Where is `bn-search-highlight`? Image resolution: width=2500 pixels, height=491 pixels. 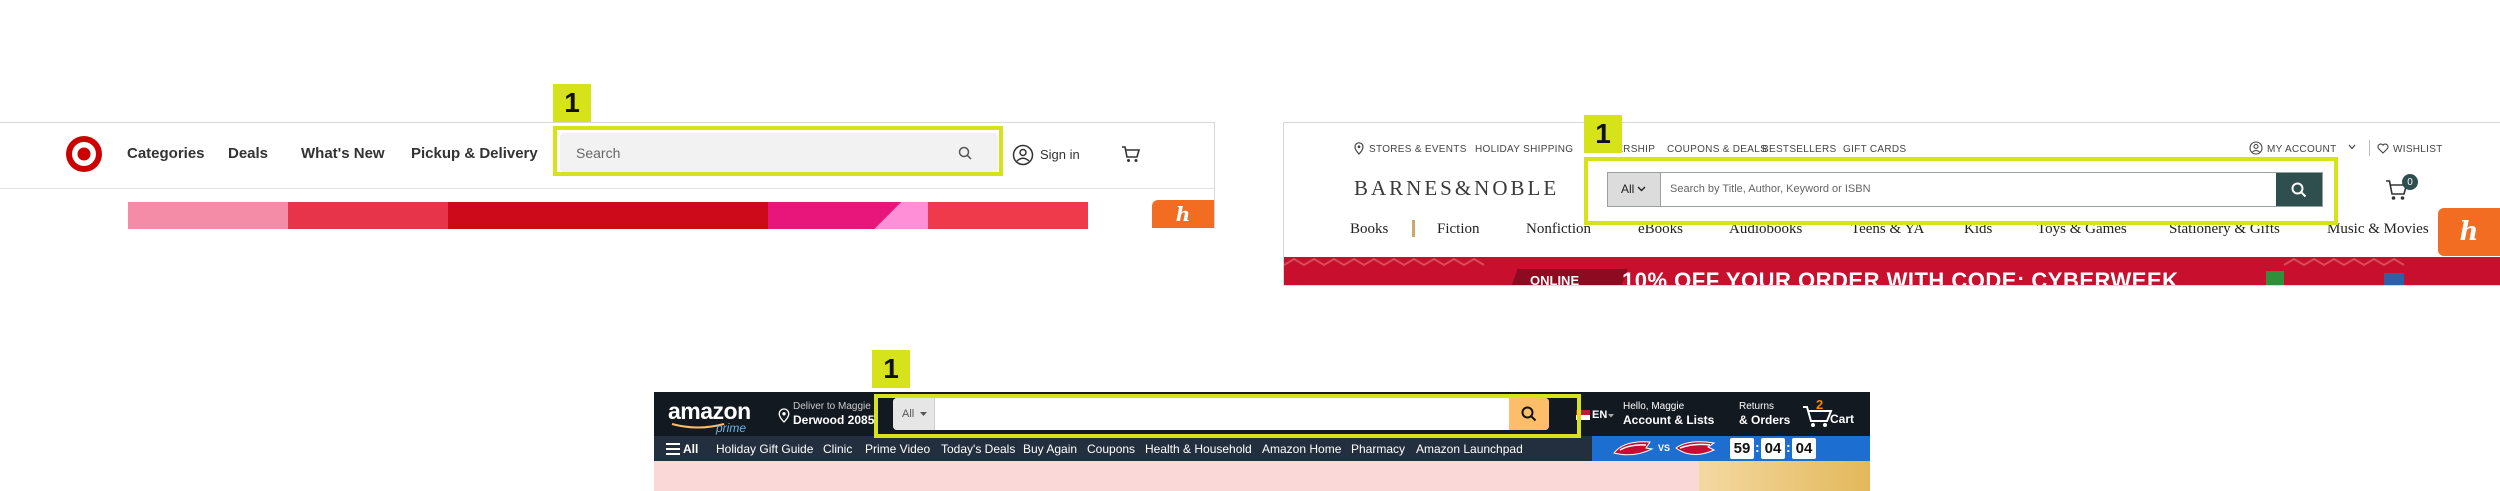
bn-search-highlight is located at coordinates (1961, 191).